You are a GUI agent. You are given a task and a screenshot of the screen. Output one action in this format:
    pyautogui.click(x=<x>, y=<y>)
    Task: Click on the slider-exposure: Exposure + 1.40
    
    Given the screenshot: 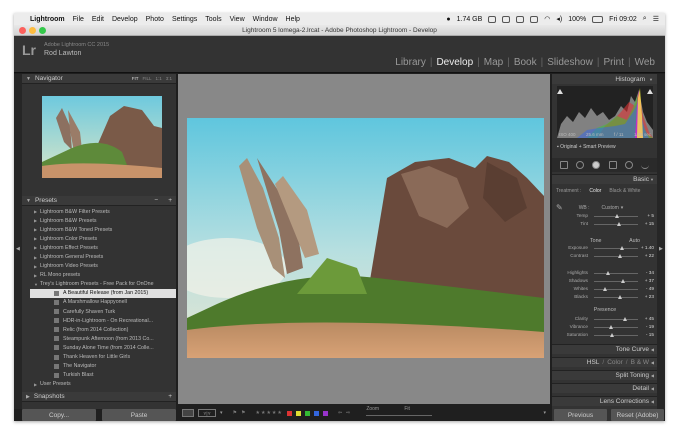 What is the action you would take?
    pyautogui.click(x=605, y=249)
    